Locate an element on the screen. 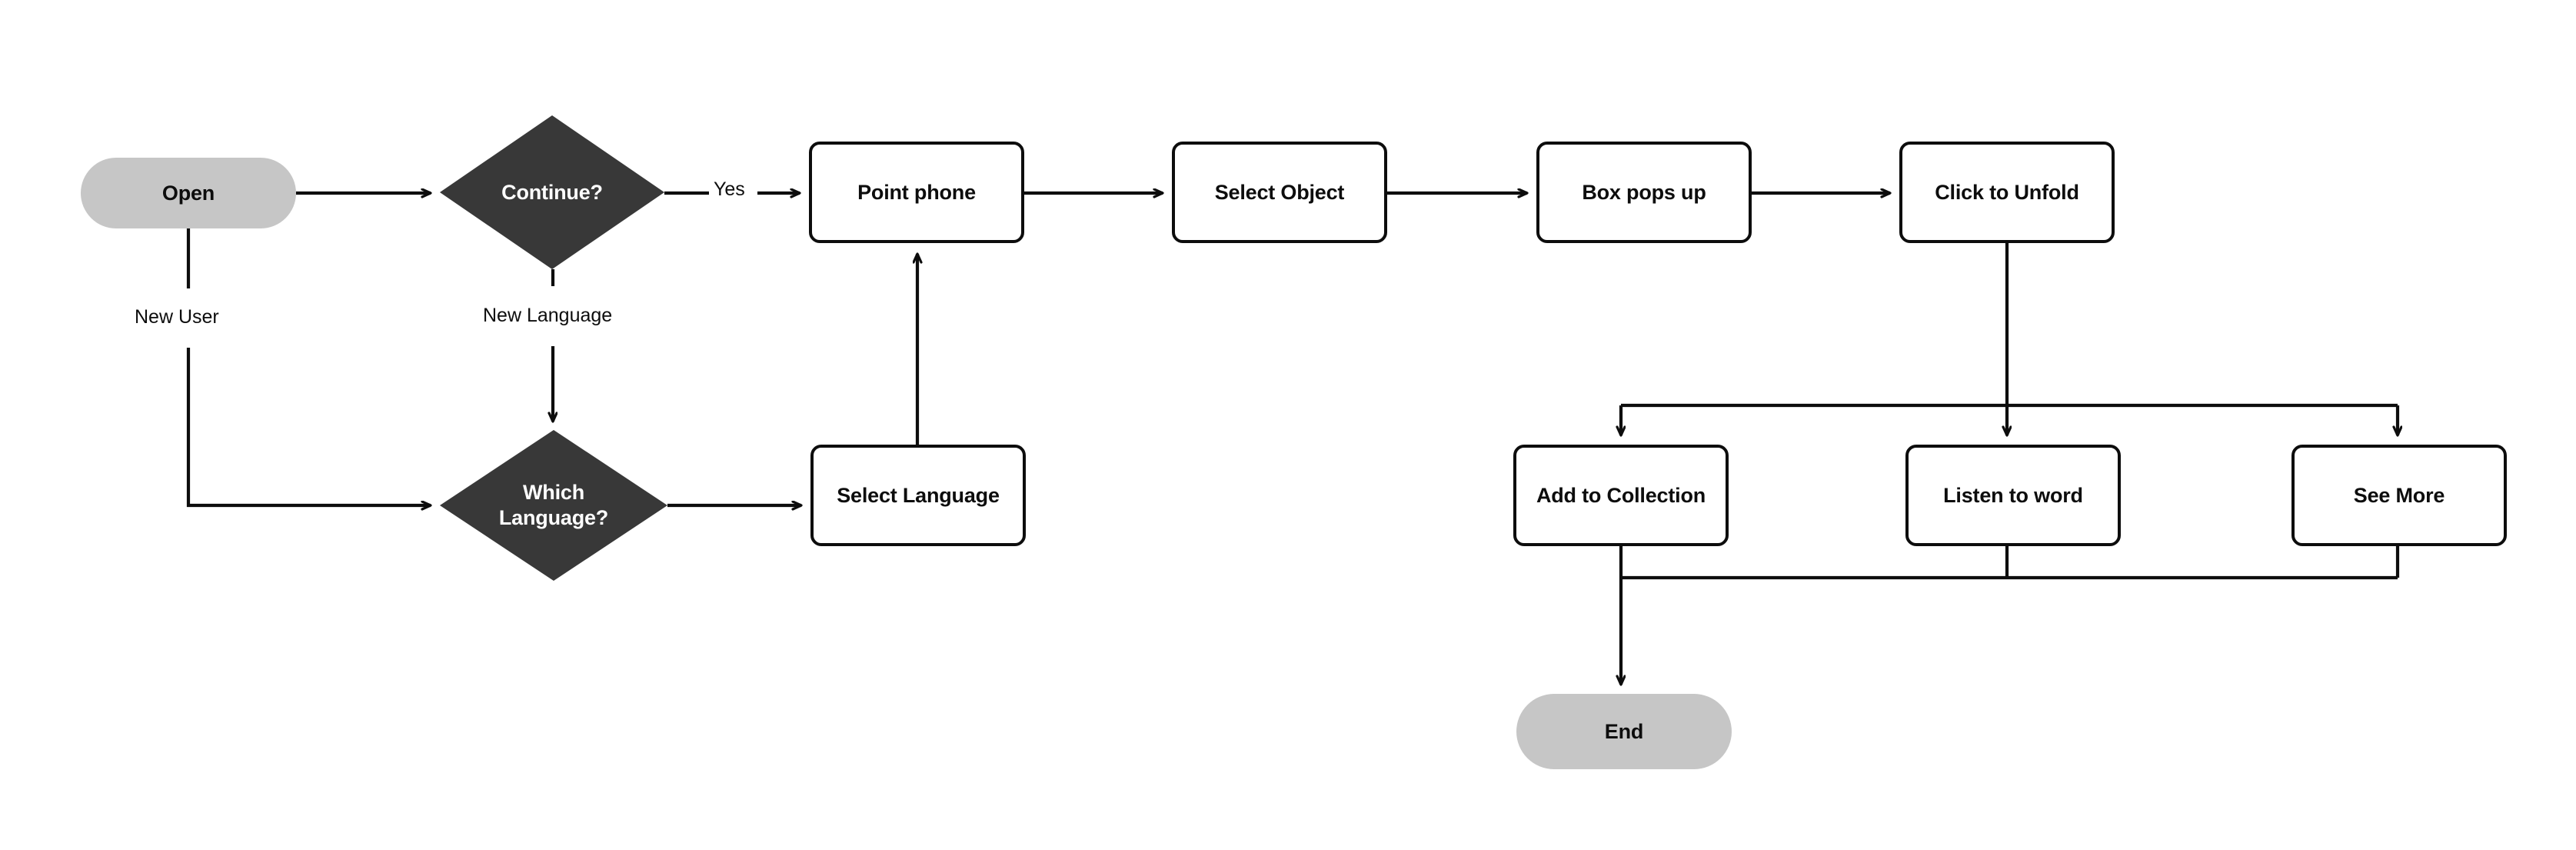 The image size is (2576, 850). node-click-to-unfold: Click to Unfold is located at coordinates (2007, 192).